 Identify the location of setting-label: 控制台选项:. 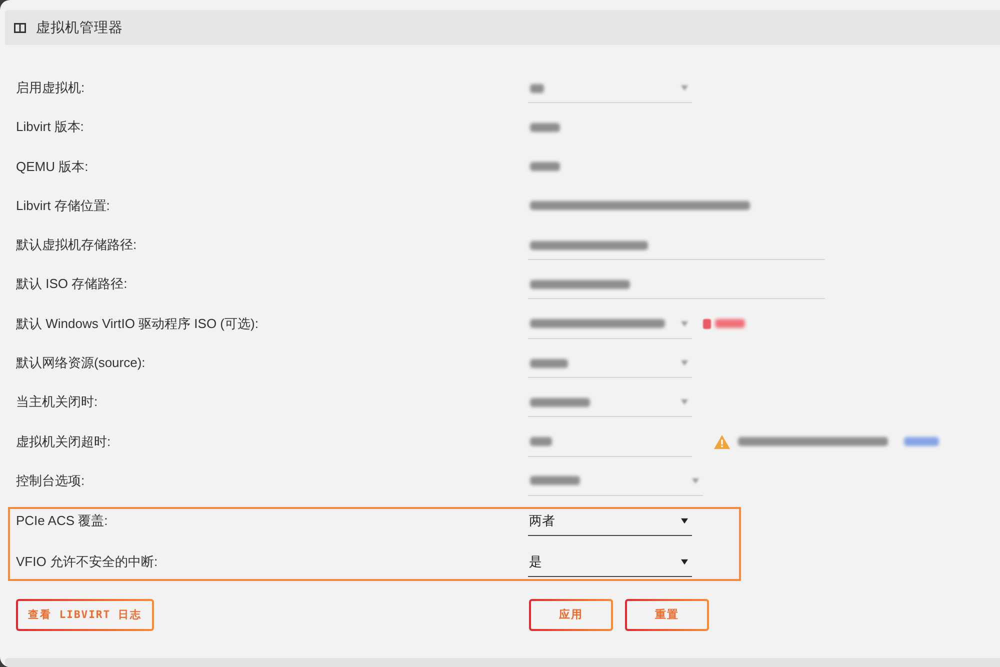
(50, 481).